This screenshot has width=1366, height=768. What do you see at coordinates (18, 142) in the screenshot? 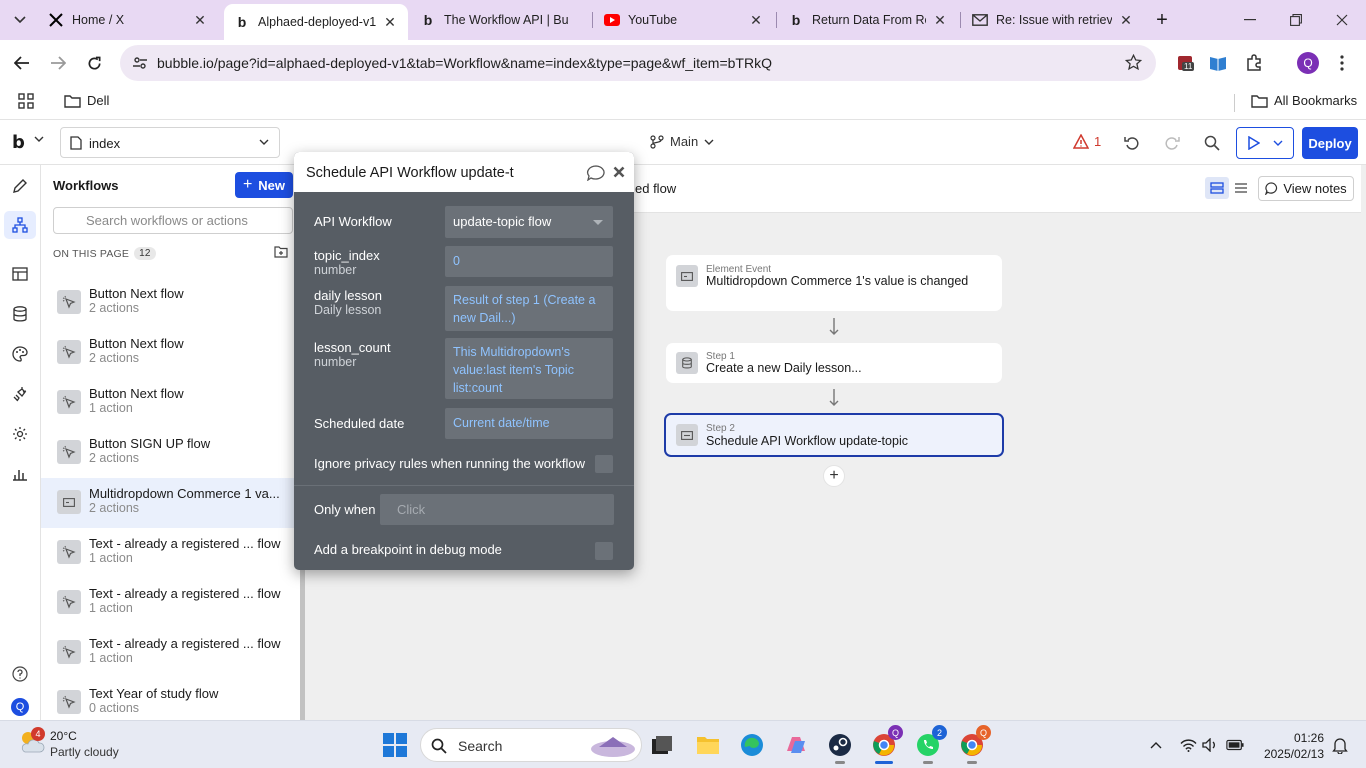
I see `bubble-logo: b` at bounding box center [18, 142].